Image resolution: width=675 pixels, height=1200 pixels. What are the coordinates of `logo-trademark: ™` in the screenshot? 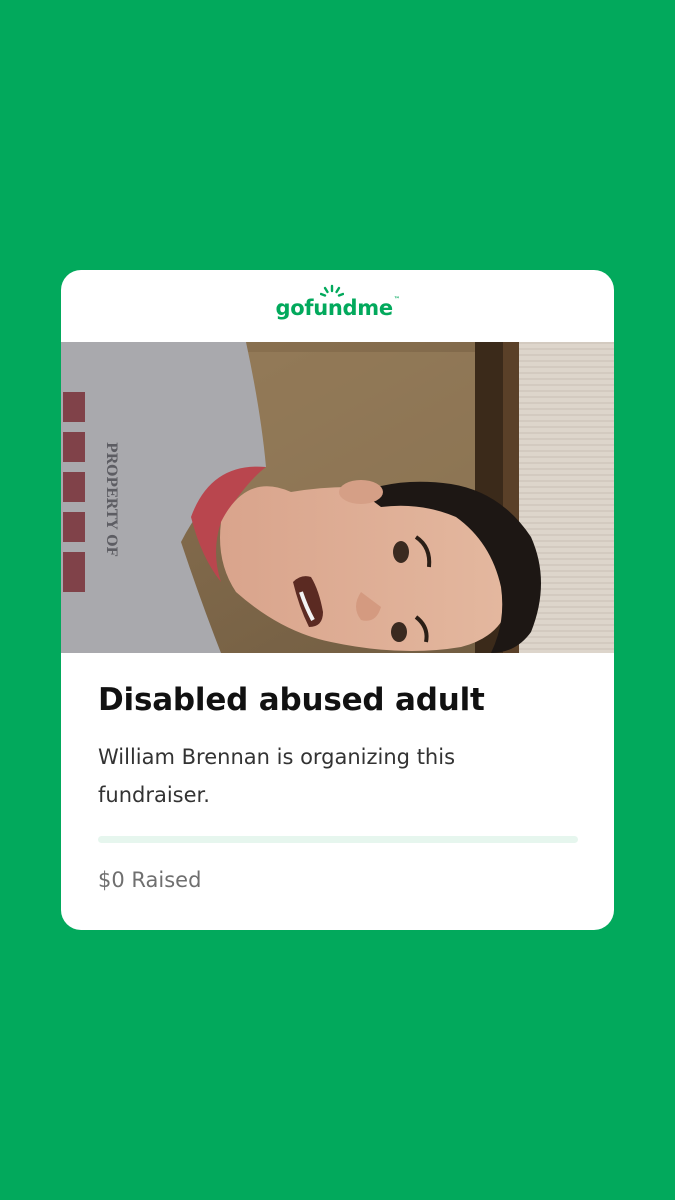 It's located at (396, 299).